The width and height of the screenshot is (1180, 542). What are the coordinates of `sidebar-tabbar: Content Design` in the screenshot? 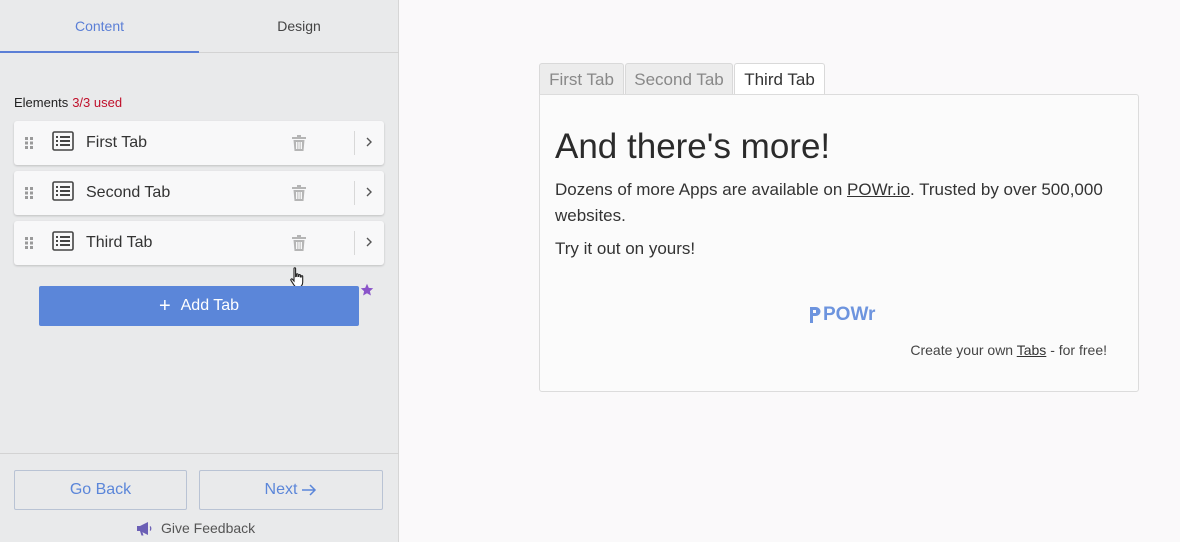 It's located at (199, 26).